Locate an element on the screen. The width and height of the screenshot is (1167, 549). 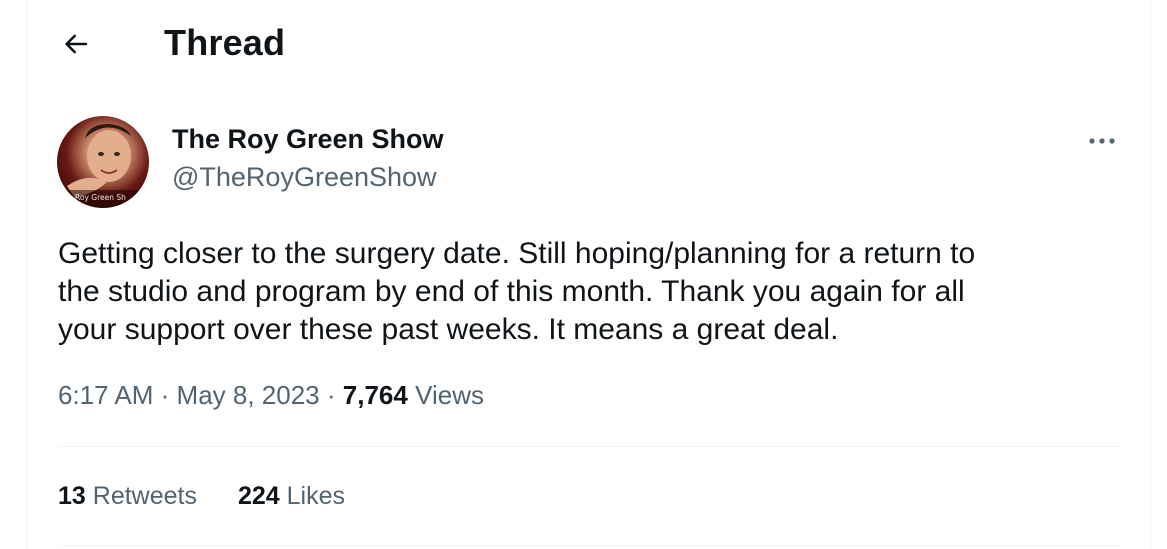
retweets-label: Retweets is located at coordinates (144, 496).